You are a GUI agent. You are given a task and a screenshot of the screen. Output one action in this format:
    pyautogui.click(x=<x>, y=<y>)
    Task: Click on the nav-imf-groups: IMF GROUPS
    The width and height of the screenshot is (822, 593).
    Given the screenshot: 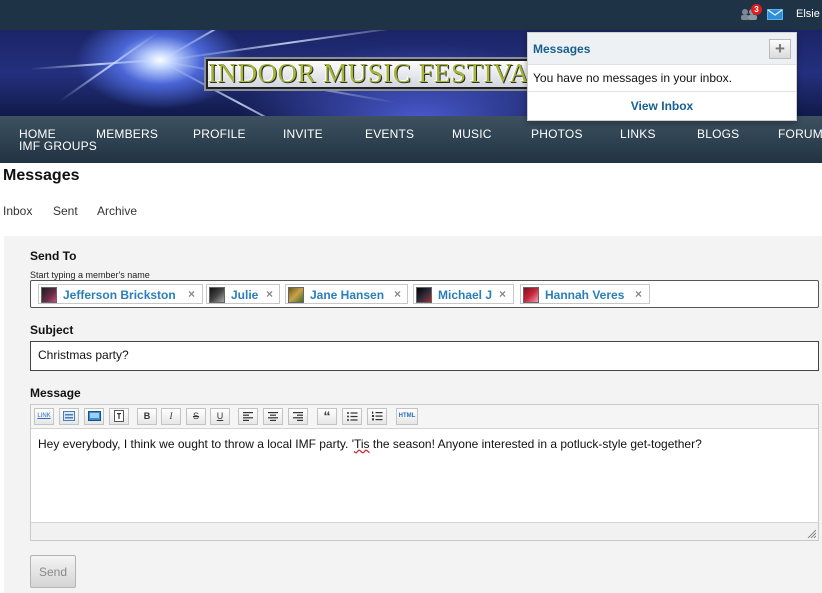 What is the action you would take?
    pyautogui.click(x=58, y=146)
    